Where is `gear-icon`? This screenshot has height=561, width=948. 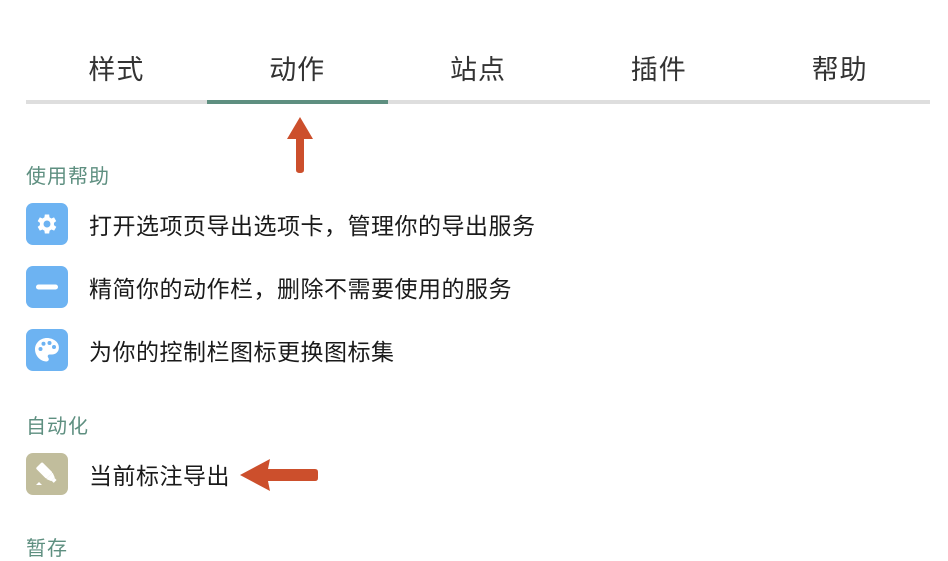 gear-icon is located at coordinates (47, 224).